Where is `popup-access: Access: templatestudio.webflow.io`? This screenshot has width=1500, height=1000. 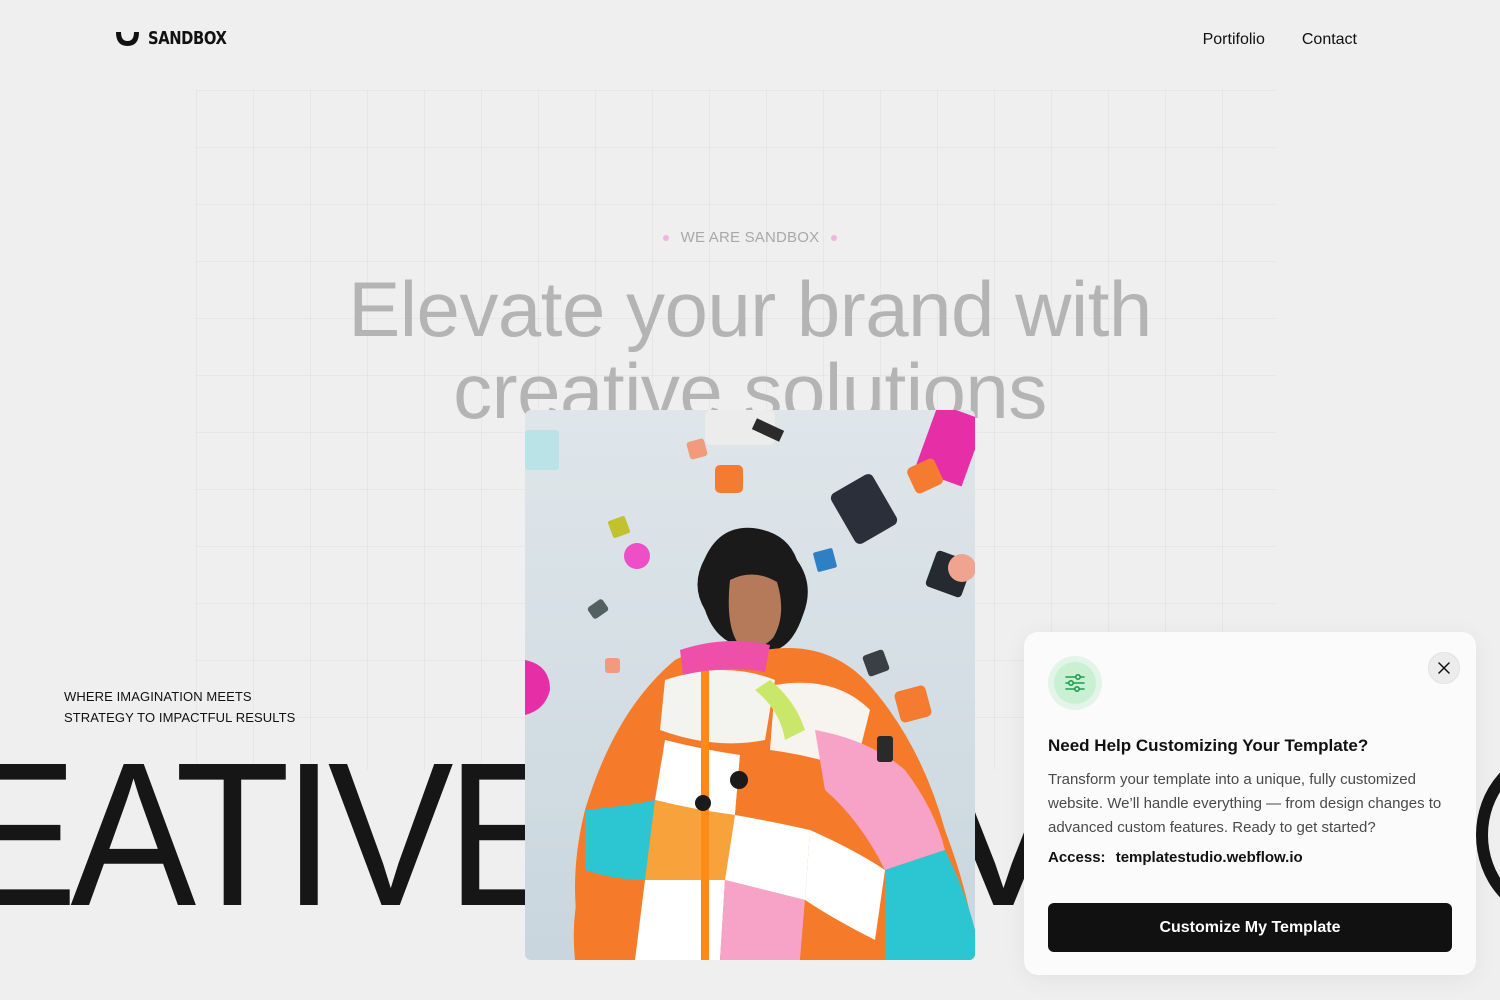 popup-access: Access: templatestudio.webflow.io is located at coordinates (1175, 857).